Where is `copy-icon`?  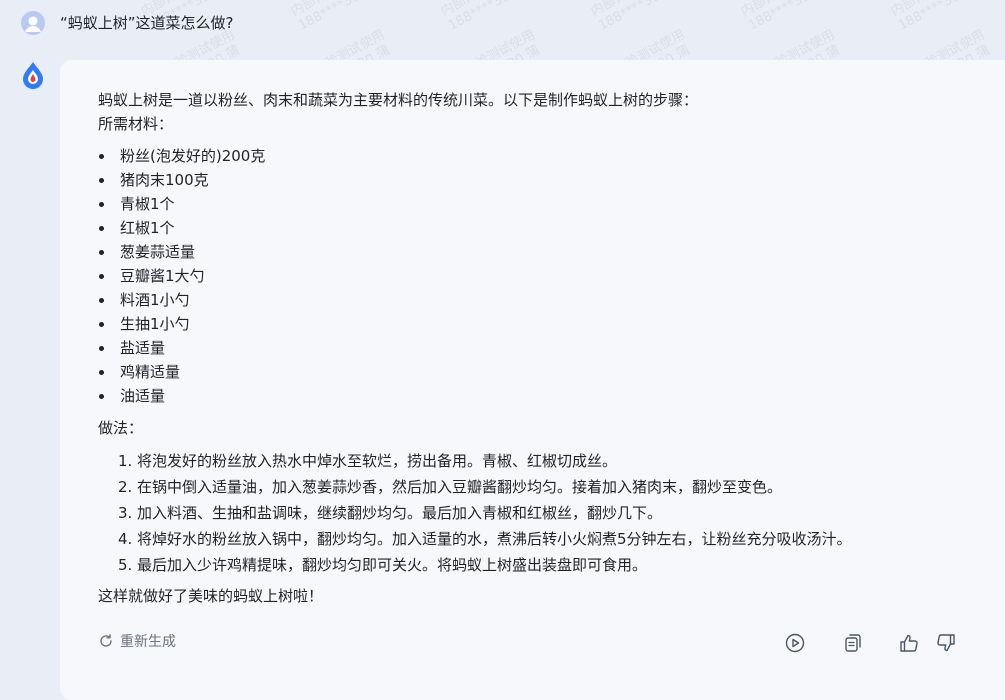 copy-icon is located at coordinates (853, 643).